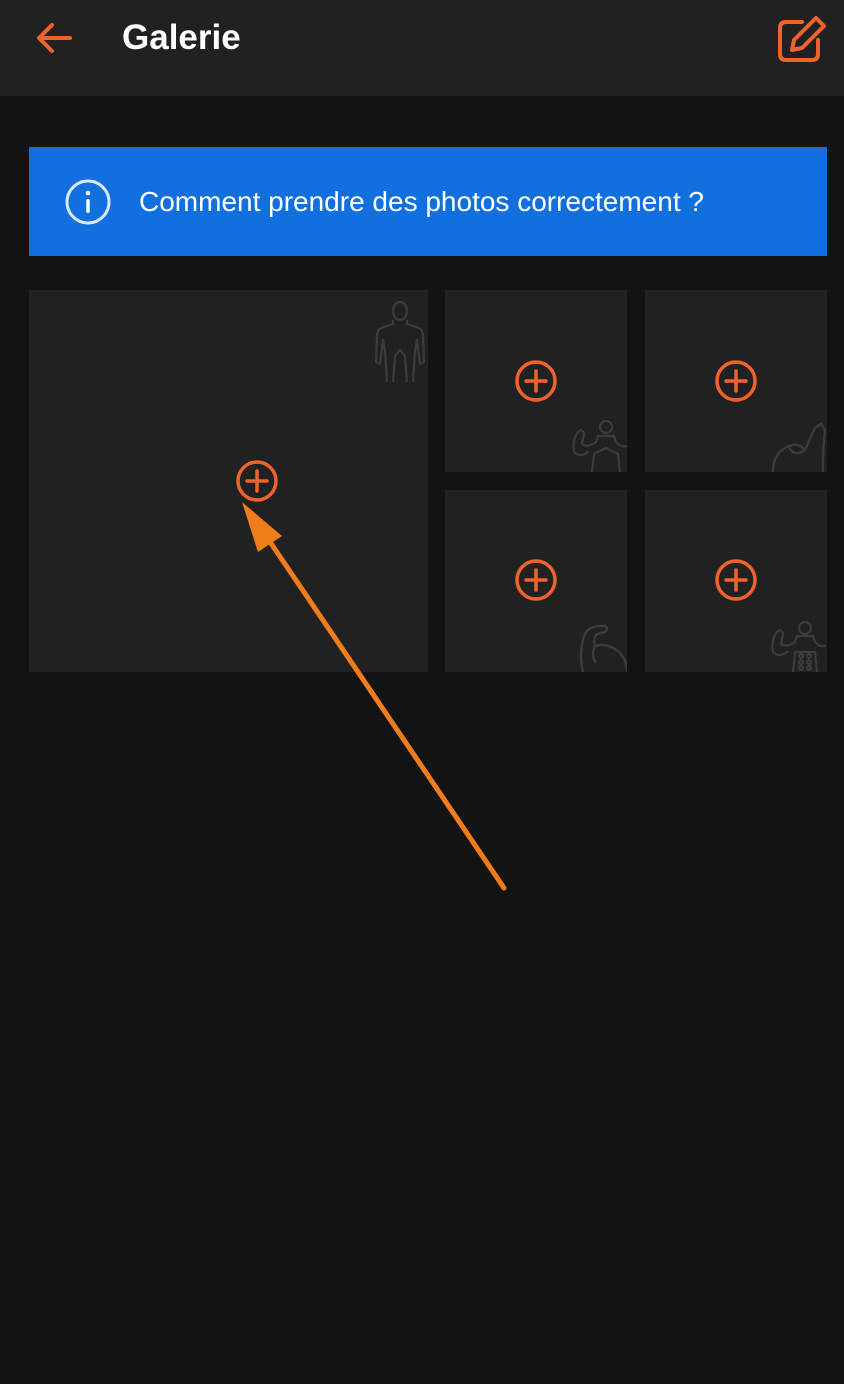 Image resolution: width=844 pixels, height=1384 pixels. I want to click on photo-slot-arm, so click(736, 381).